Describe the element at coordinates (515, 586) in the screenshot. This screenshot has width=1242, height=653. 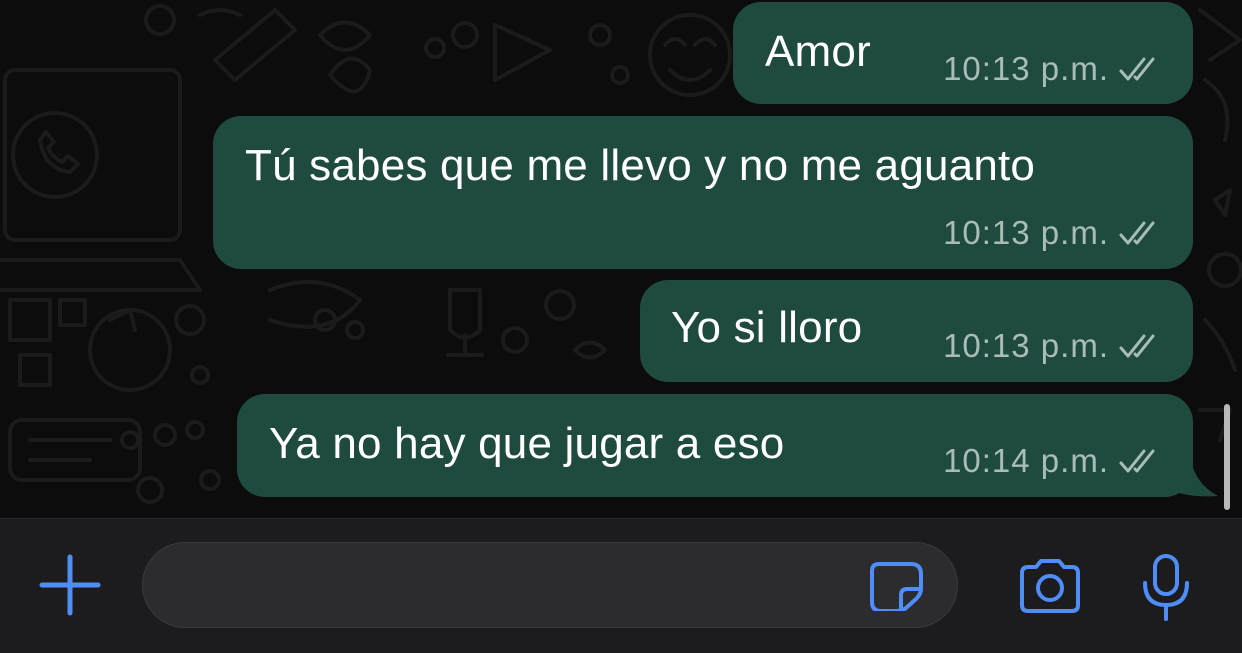
I see `message-input` at that location.